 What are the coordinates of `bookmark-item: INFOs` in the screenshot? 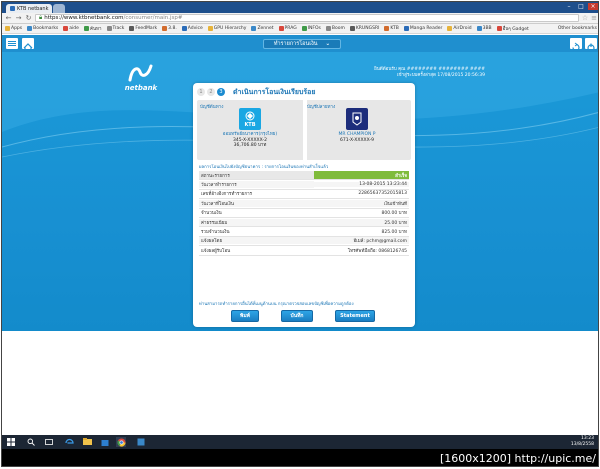 It's located at (311, 28).